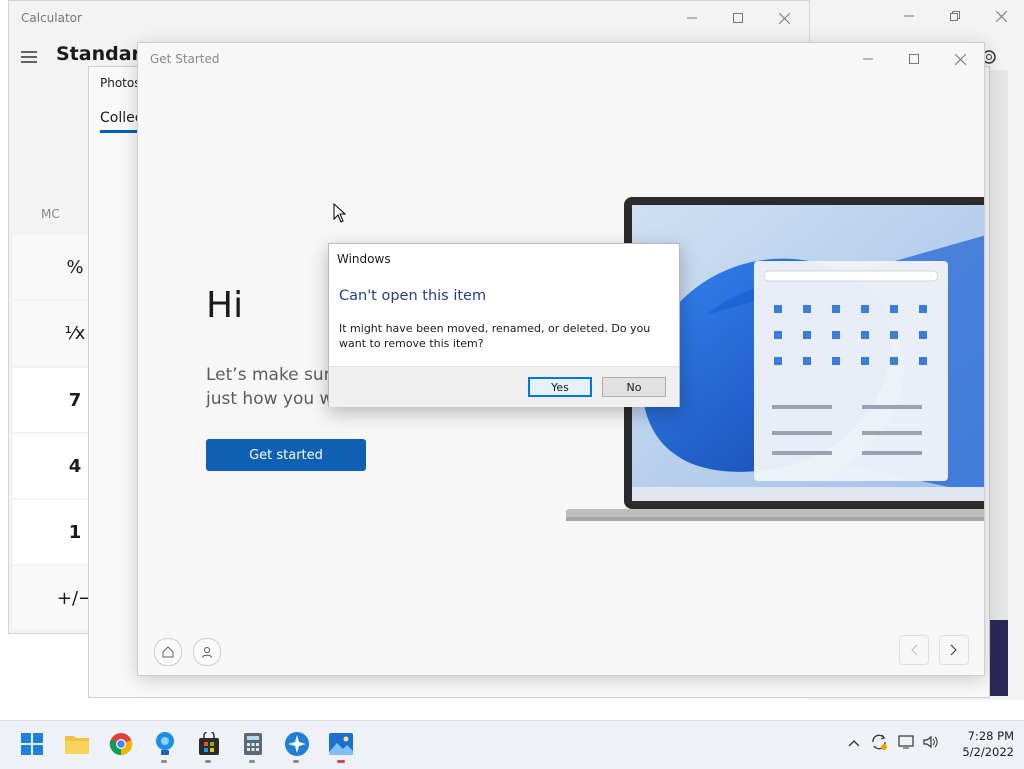  What do you see at coordinates (185, 59) in the screenshot?
I see `window-title: Get Started` at bounding box center [185, 59].